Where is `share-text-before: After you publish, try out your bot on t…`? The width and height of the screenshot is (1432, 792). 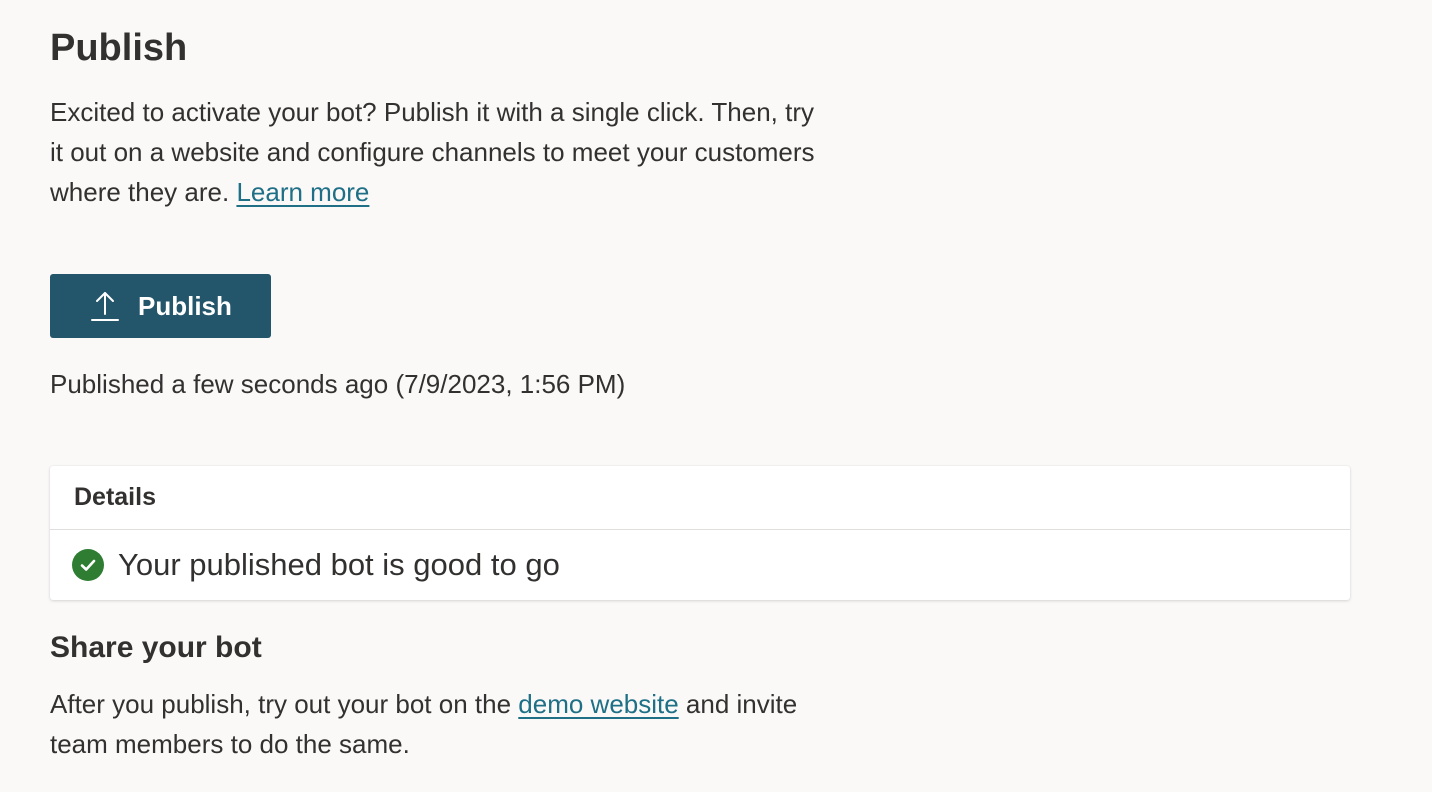
share-text-before: After you publish, try out your bot on t… is located at coordinates (284, 704).